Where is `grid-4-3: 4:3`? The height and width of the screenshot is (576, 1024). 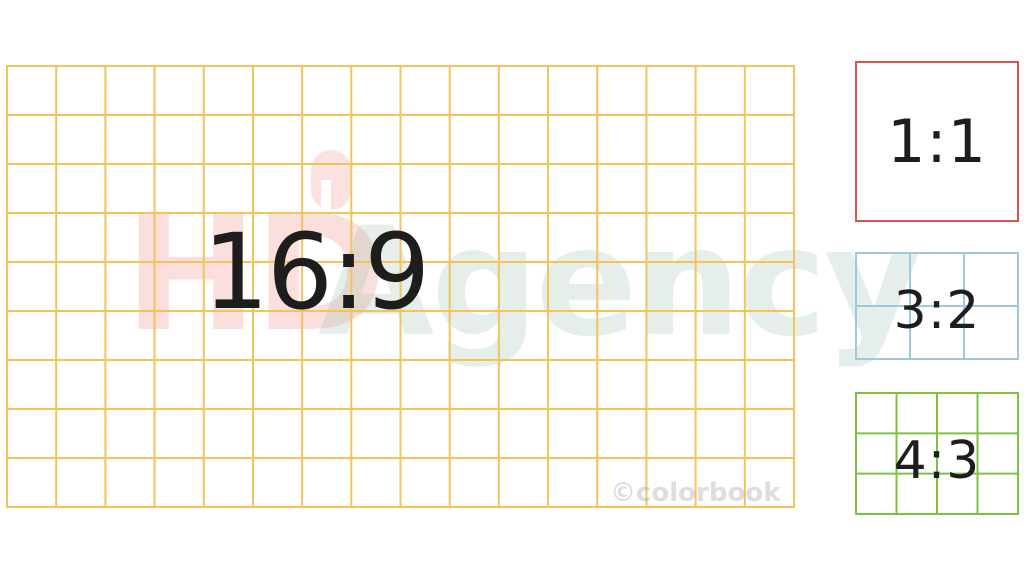 grid-4-3: 4:3 is located at coordinates (937, 453).